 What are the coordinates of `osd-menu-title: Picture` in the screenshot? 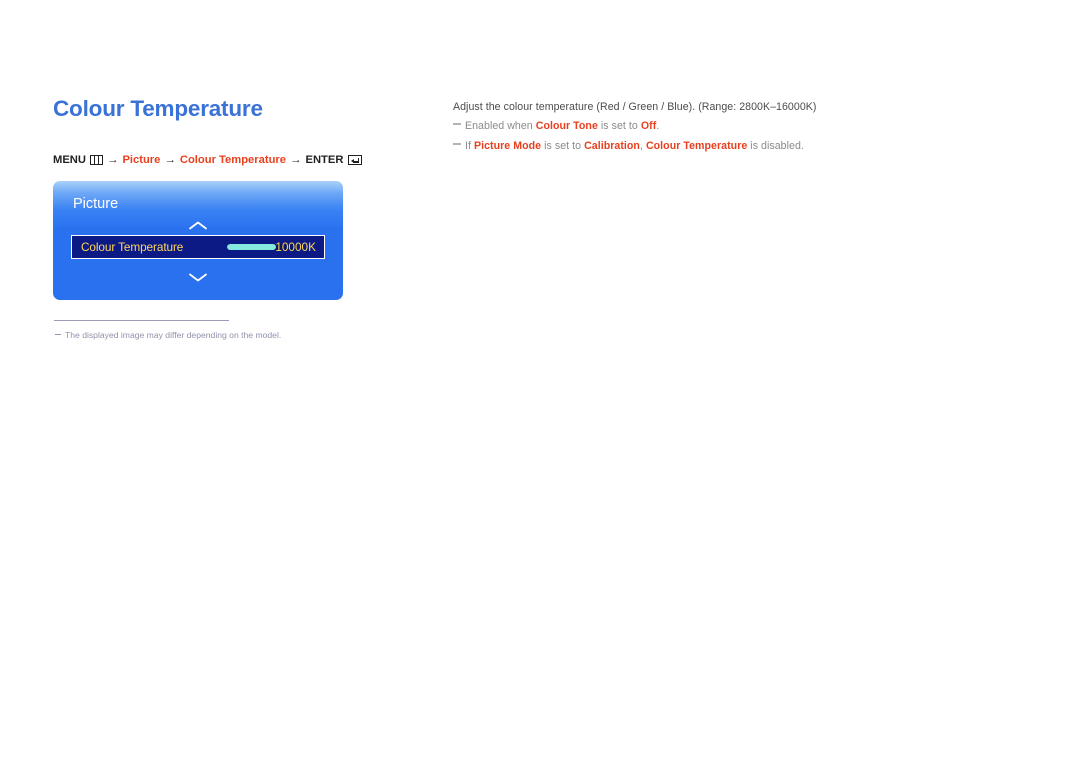 It's located at (96, 204).